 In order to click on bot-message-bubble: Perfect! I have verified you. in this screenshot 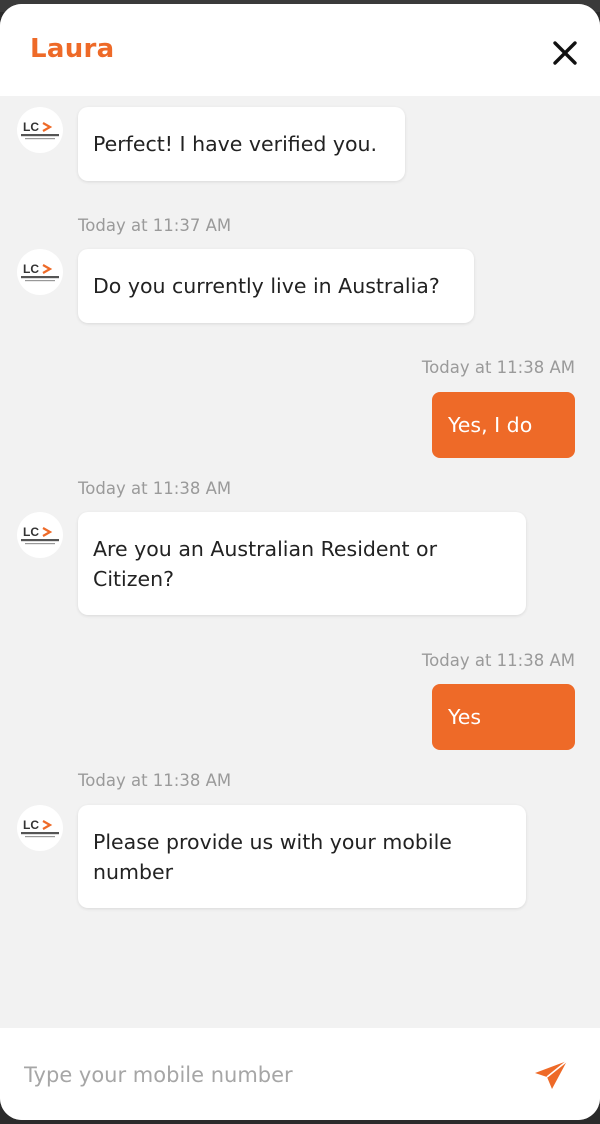, I will do `click(241, 144)`.